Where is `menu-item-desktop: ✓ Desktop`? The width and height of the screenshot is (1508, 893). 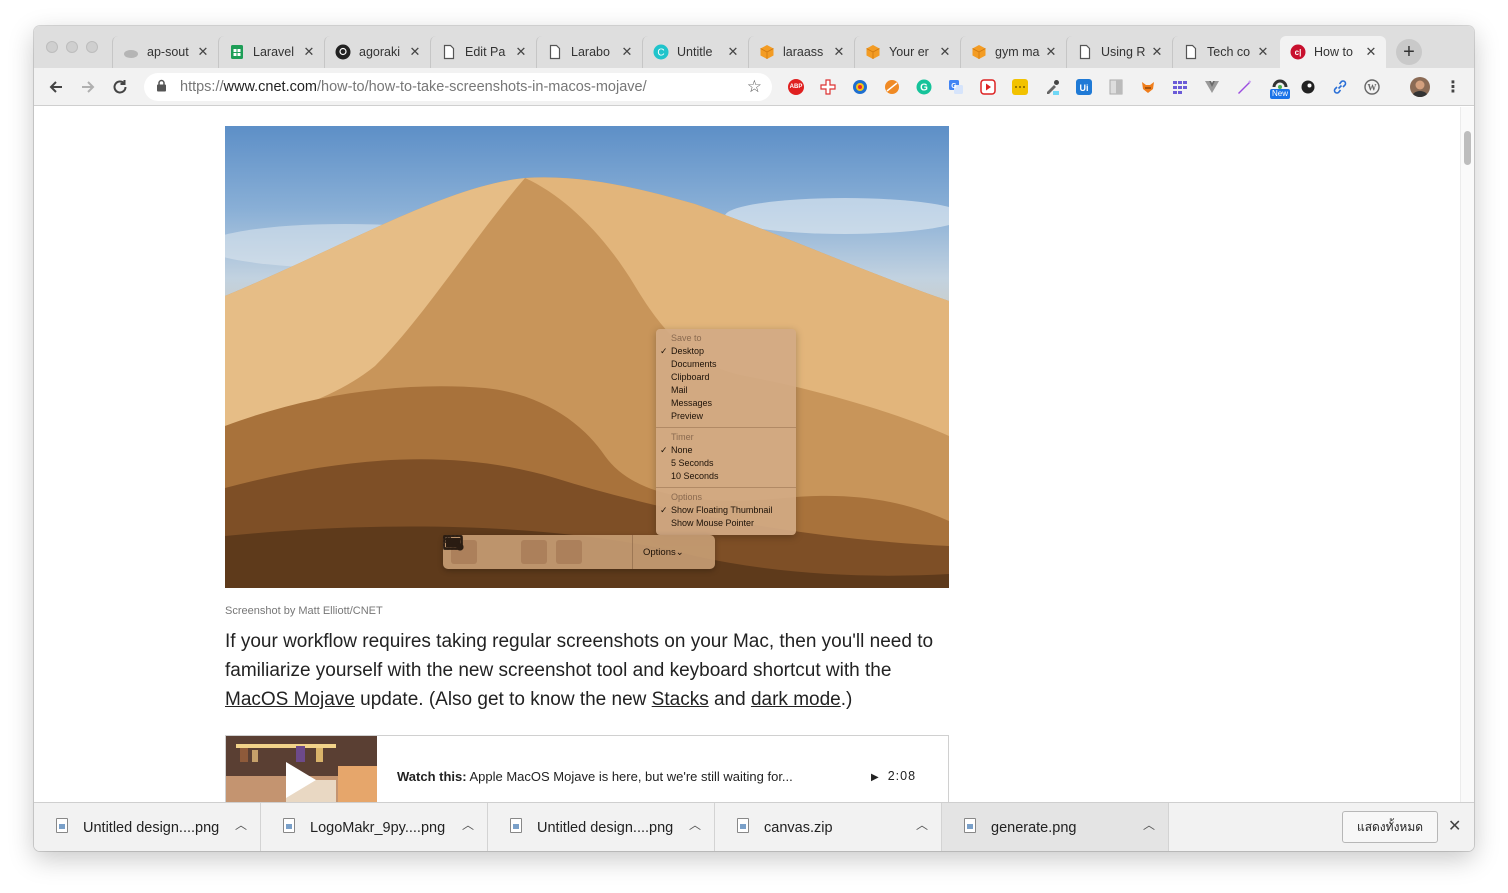
menu-item-desktop: ✓ Desktop is located at coordinates (726, 351).